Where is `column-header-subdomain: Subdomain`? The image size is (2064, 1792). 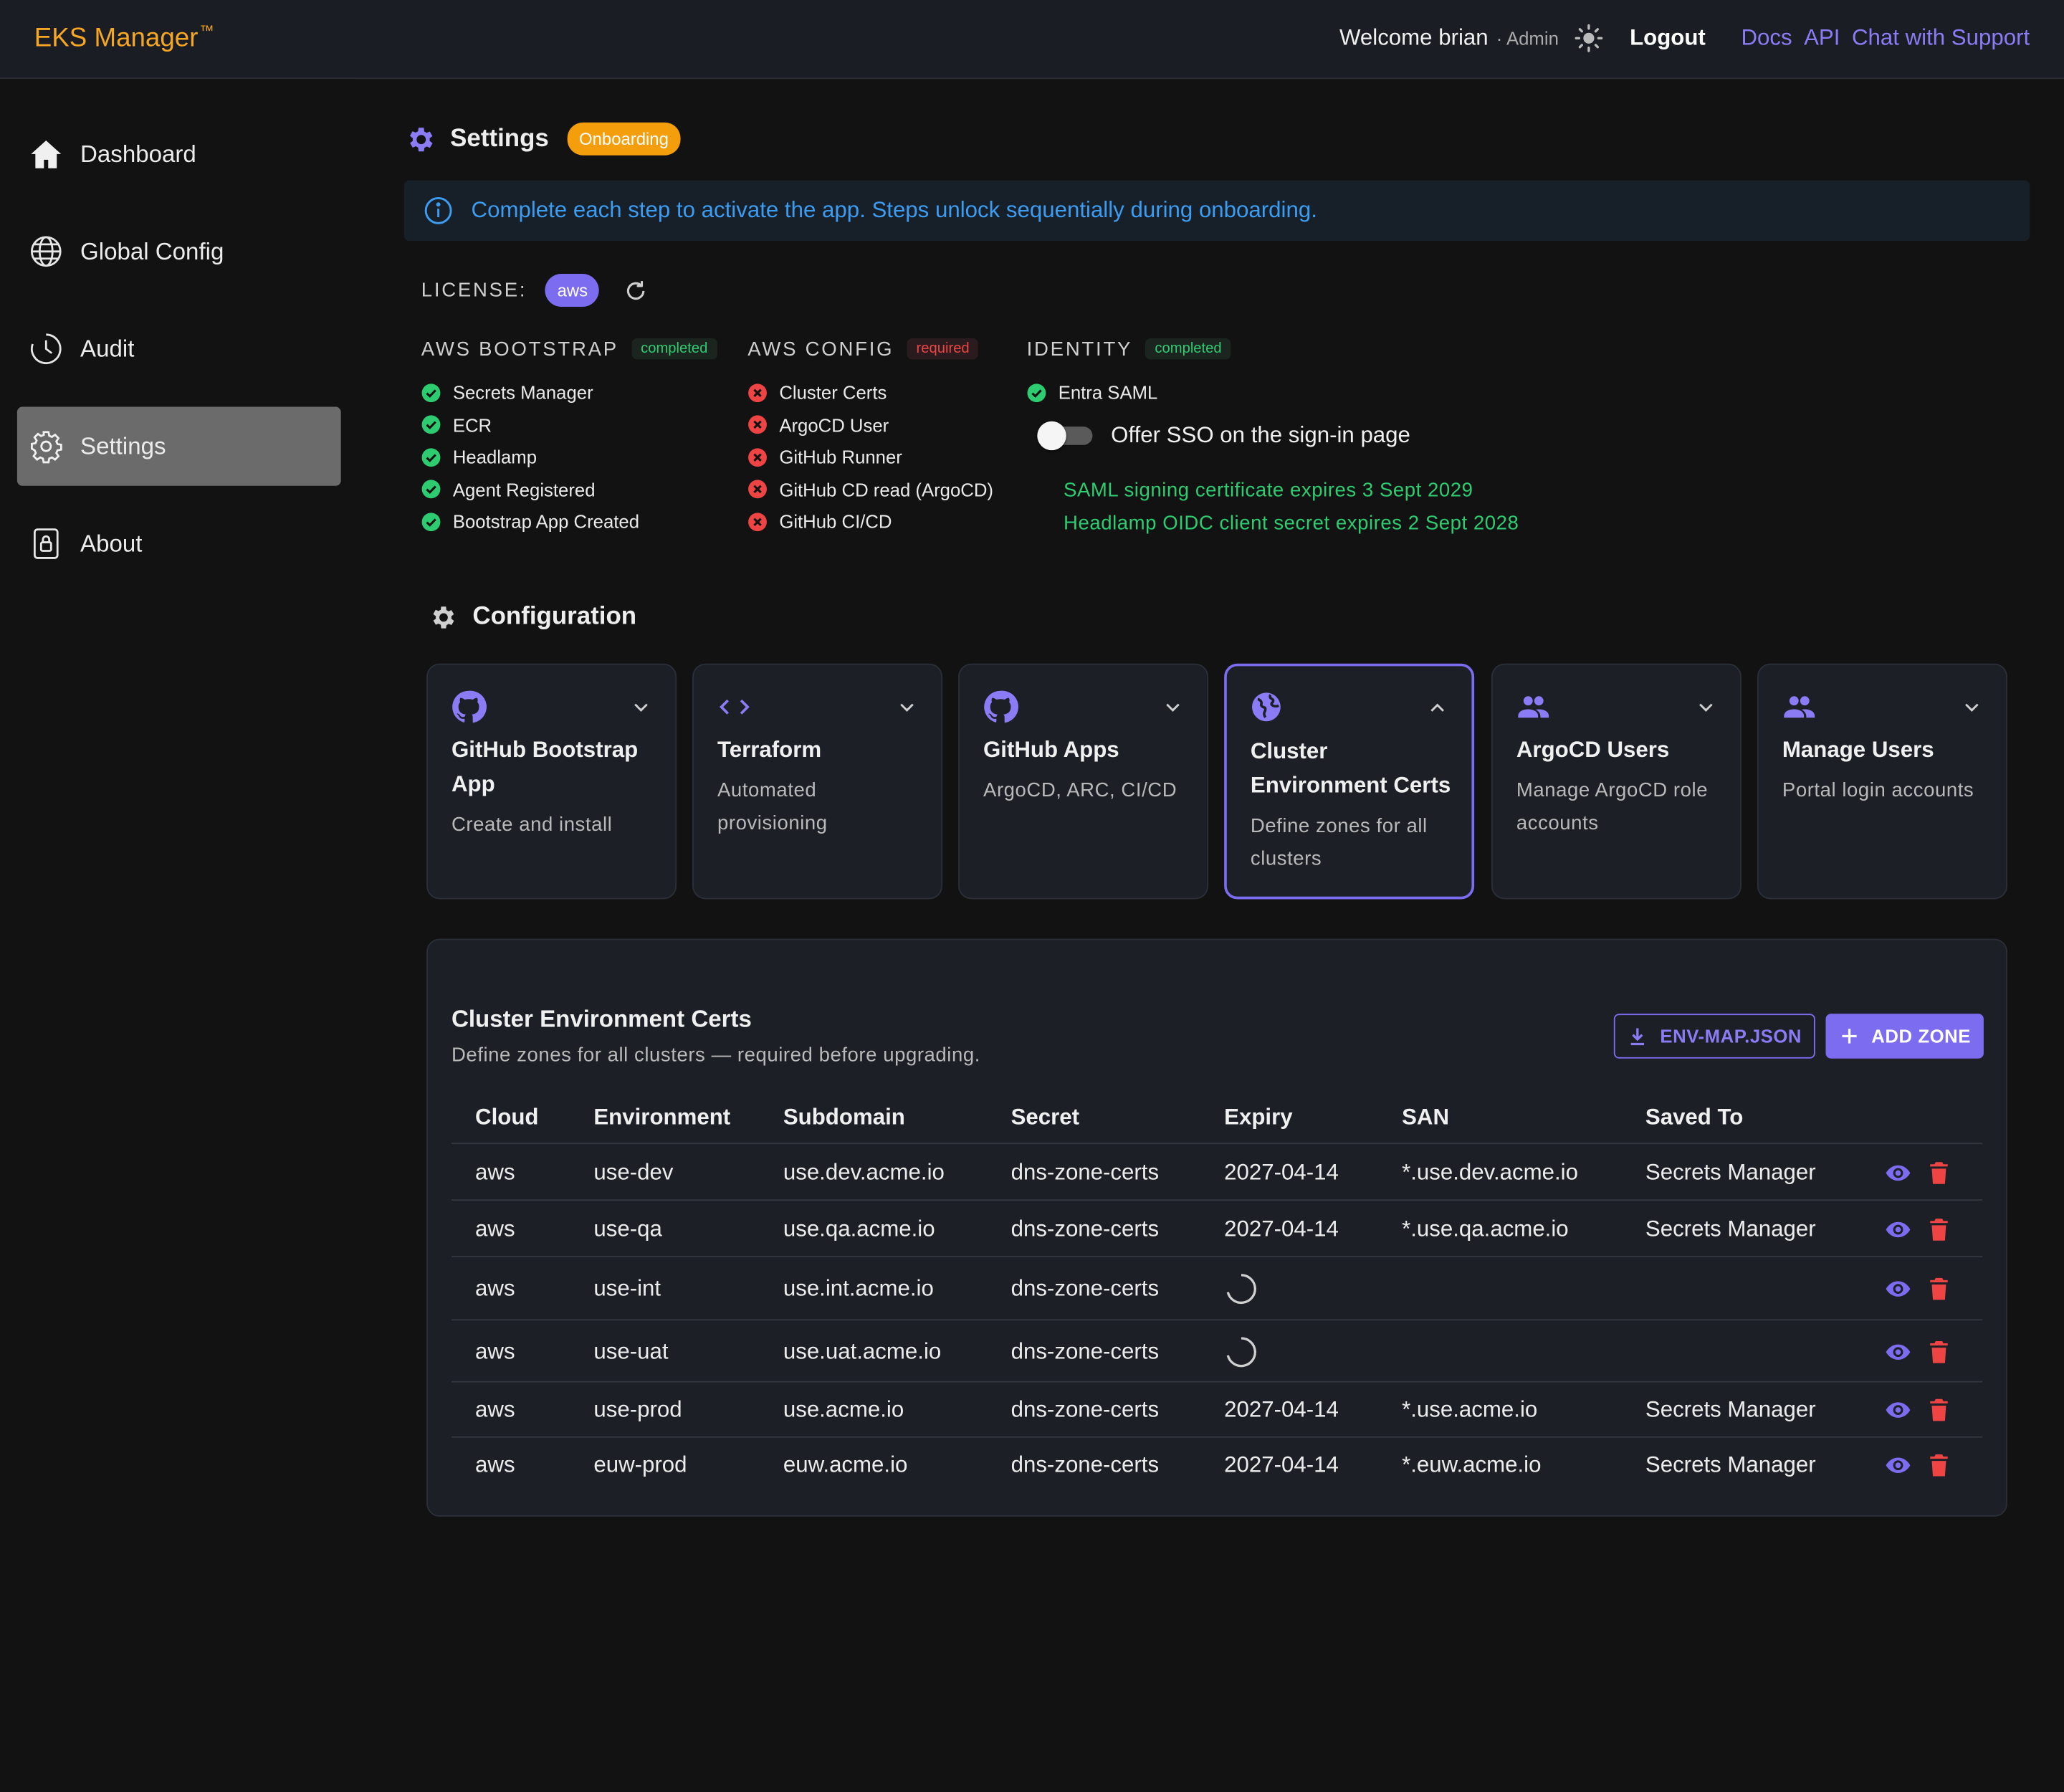
column-header-subdomain: Subdomain is located at coordinates (844, 1117).